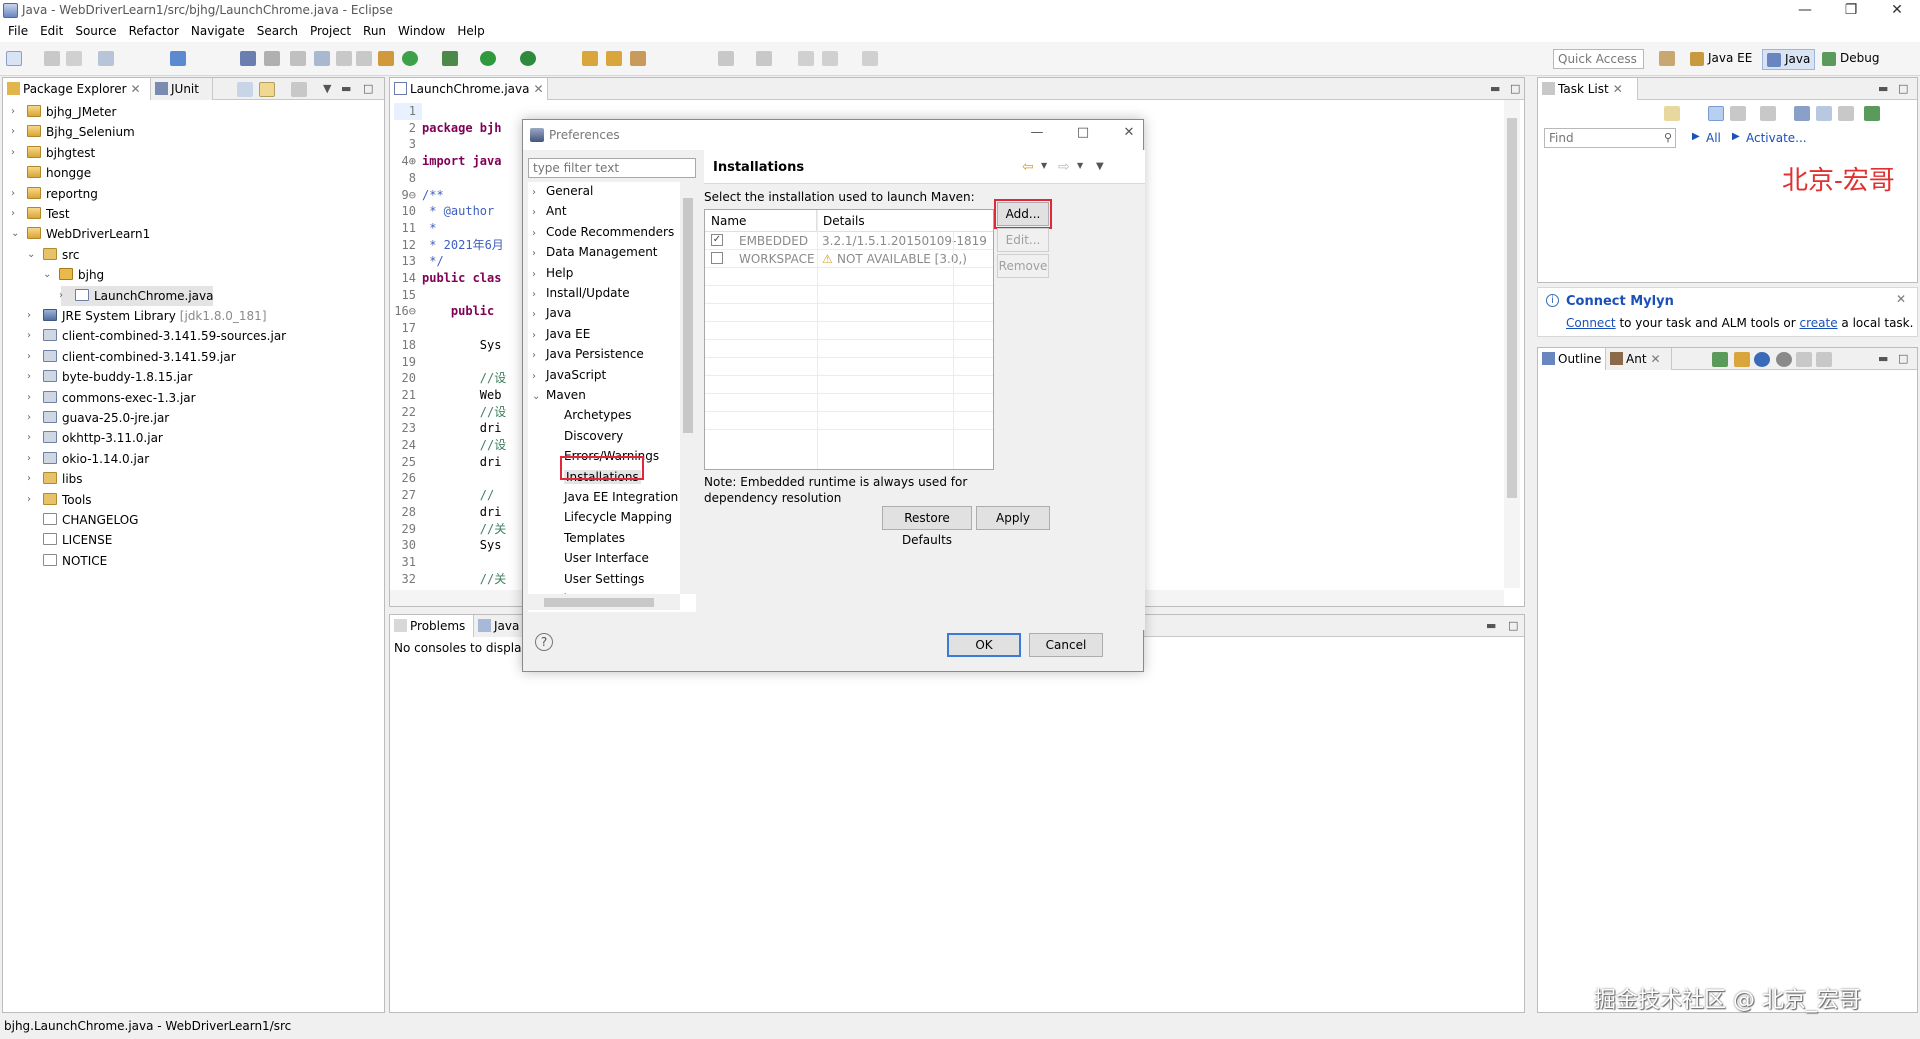 The width and height of the screenshot is (1920, 1039). What do you see at coordinates (147, 316) in the screenshot?
I see `tree-item: › JRE System Library [jdk1.8.0_181]` at bounding box center [147, 316].